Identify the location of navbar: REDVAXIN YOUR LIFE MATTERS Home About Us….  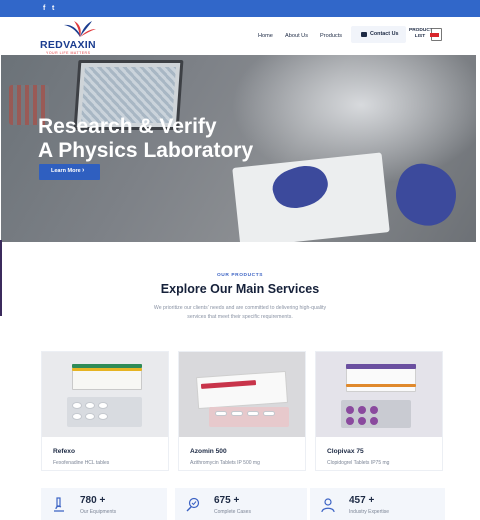
(240, 36).